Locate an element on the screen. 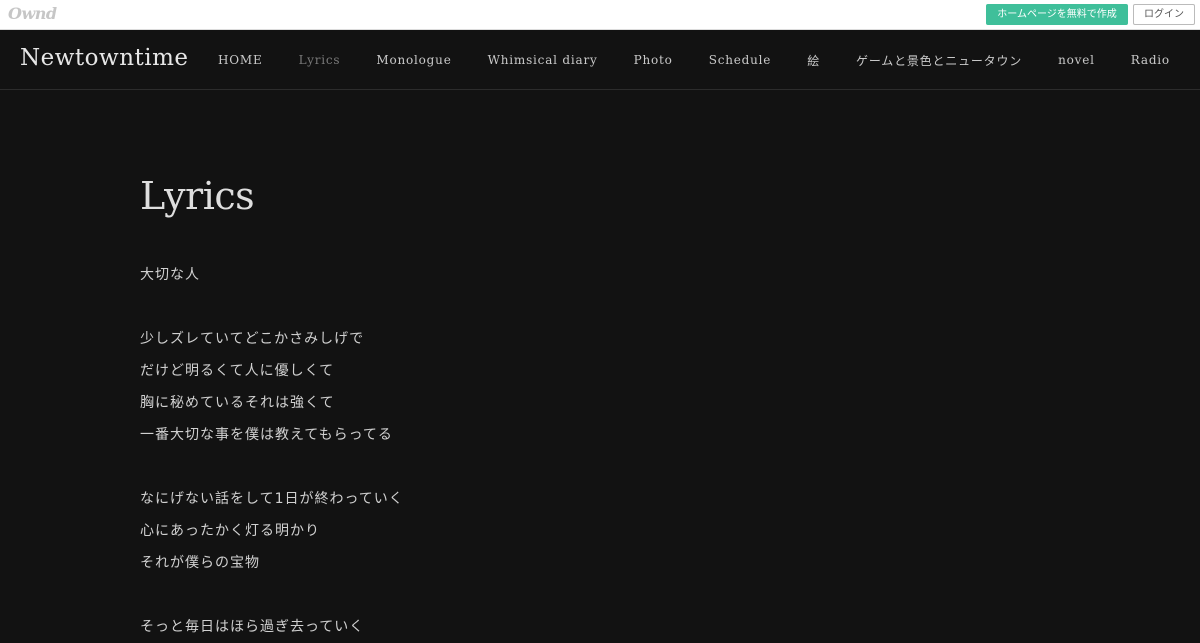  lyric-line: なにげない話をして1日が終わっていく is located at coordinates (272, 499).